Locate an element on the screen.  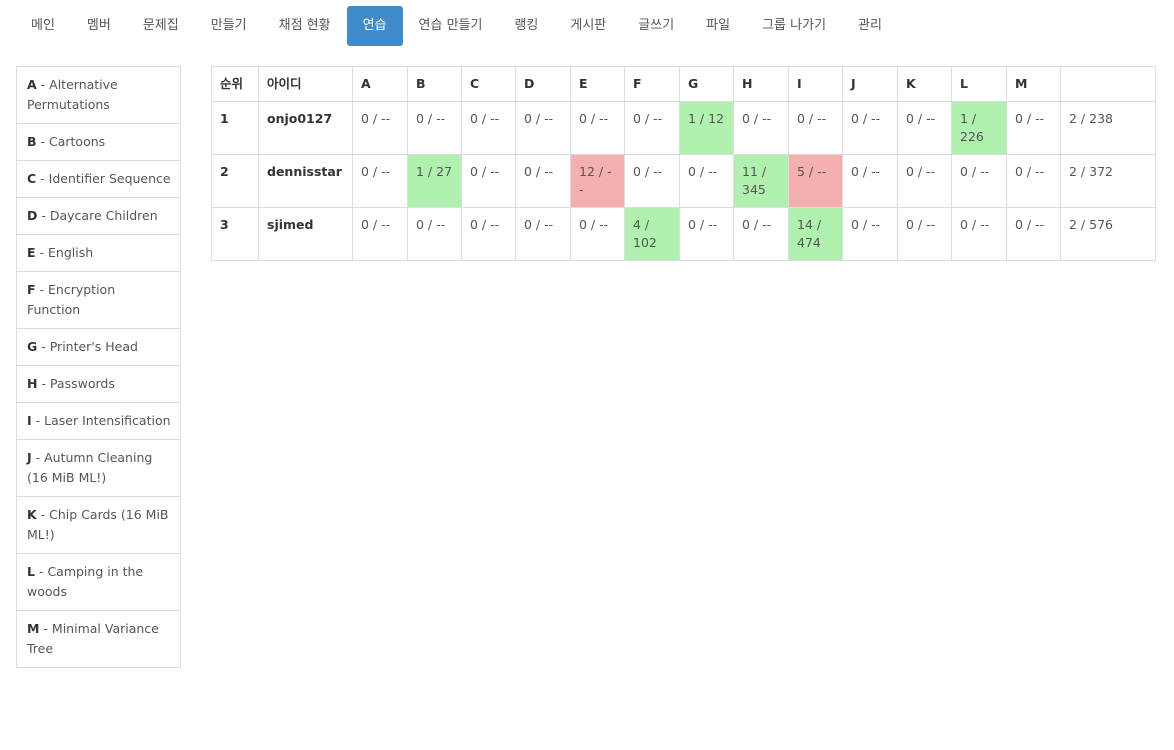
nav-tab: 그룹 나가기 is located at coordinates (794, 26).